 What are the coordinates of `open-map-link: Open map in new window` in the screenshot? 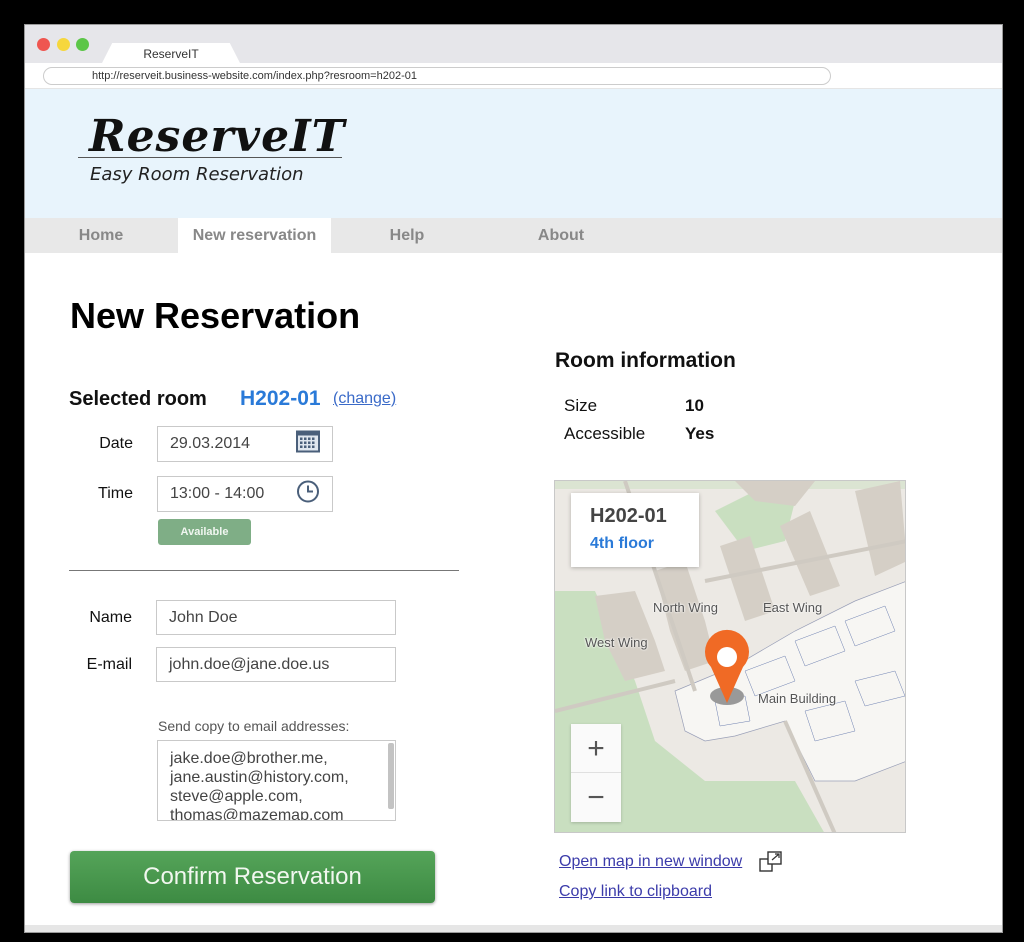 It's located at (650, 862).